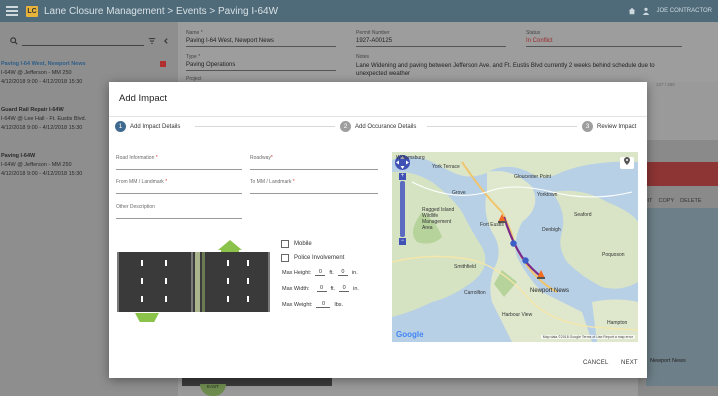 The height and width of the screenshot is (396, 718). I want to click on roadway-input, so click(314, 165).